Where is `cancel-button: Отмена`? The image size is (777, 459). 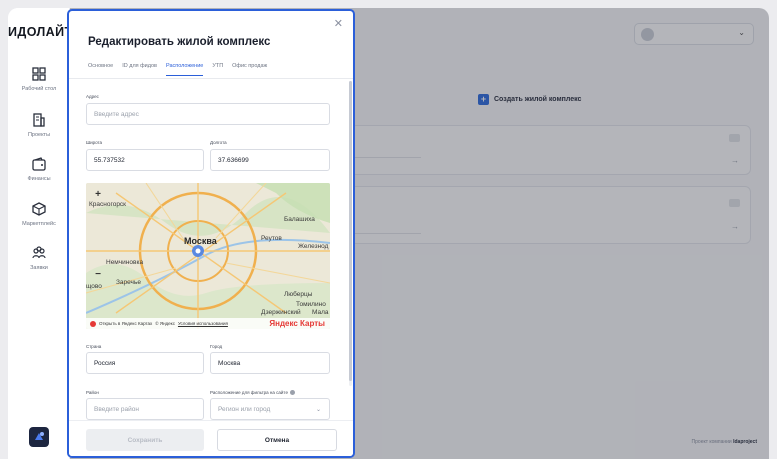 cancel-button: Отмена is located at coordinates (277, 440).